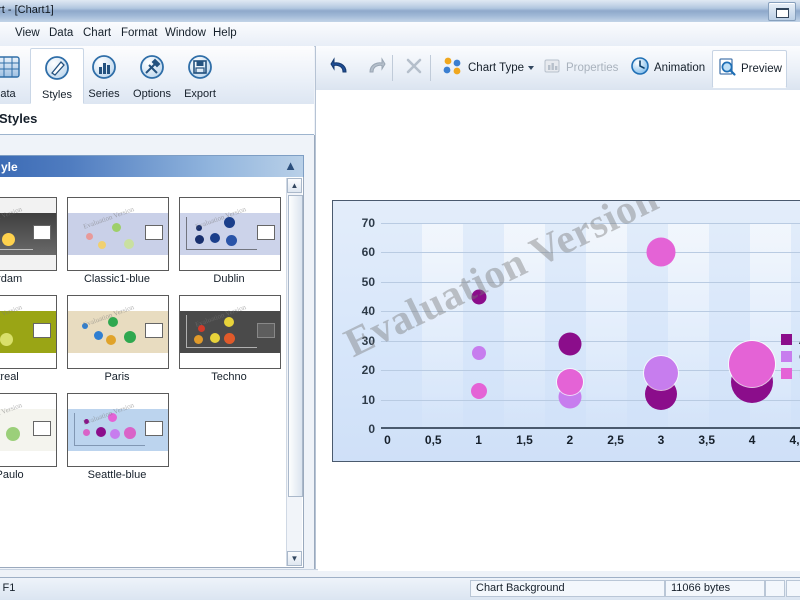  I want to click on style-label-amsterdam: terdam, so click(11, 279).